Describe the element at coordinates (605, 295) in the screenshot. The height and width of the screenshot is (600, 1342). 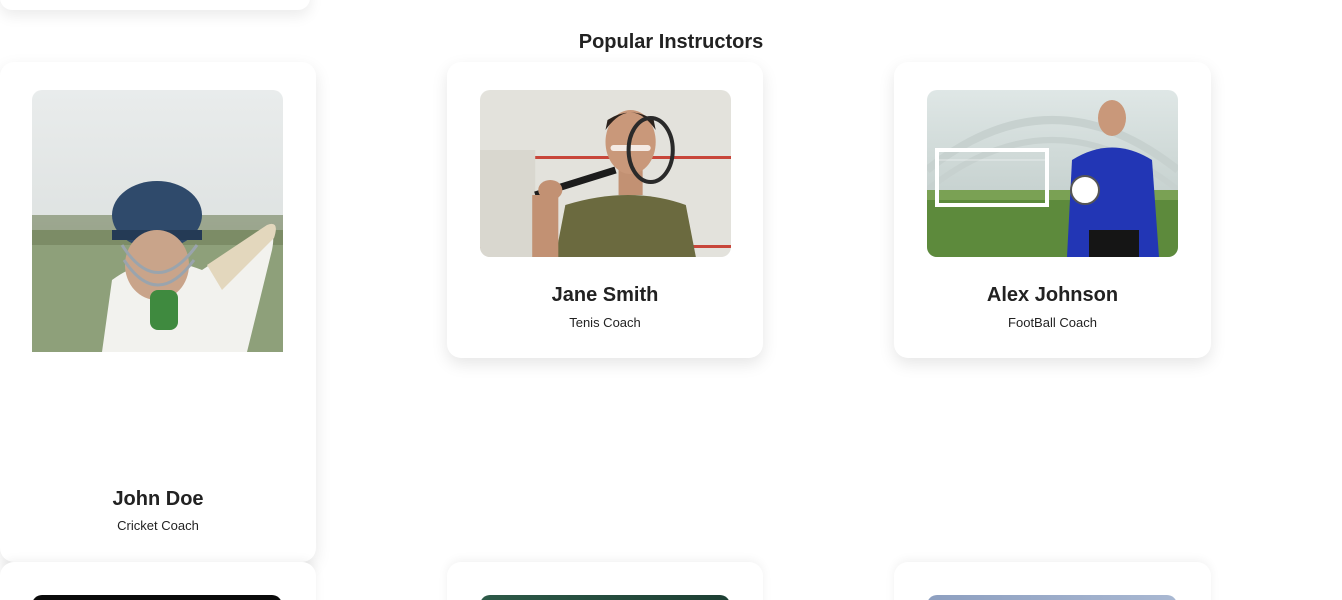
I see `instructor-name: Jane Smith` at that location.